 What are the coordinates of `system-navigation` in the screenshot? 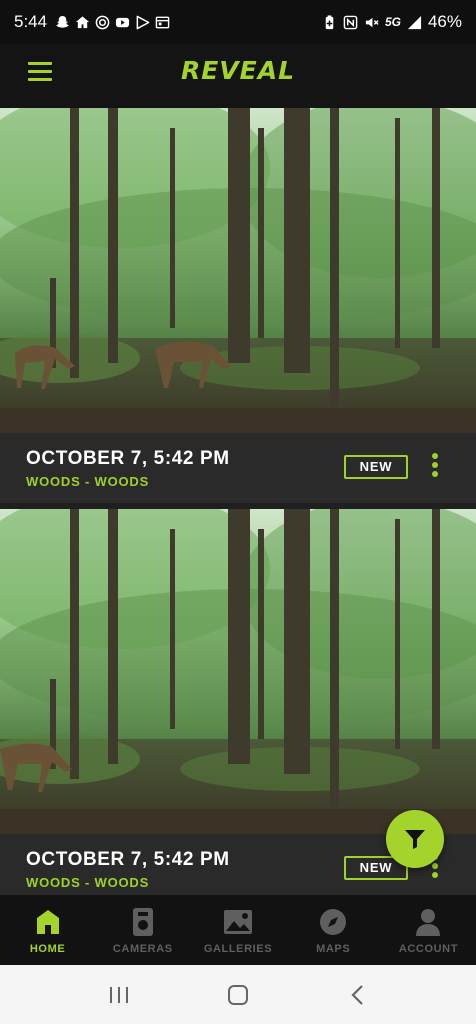 It's located at (238, 994).